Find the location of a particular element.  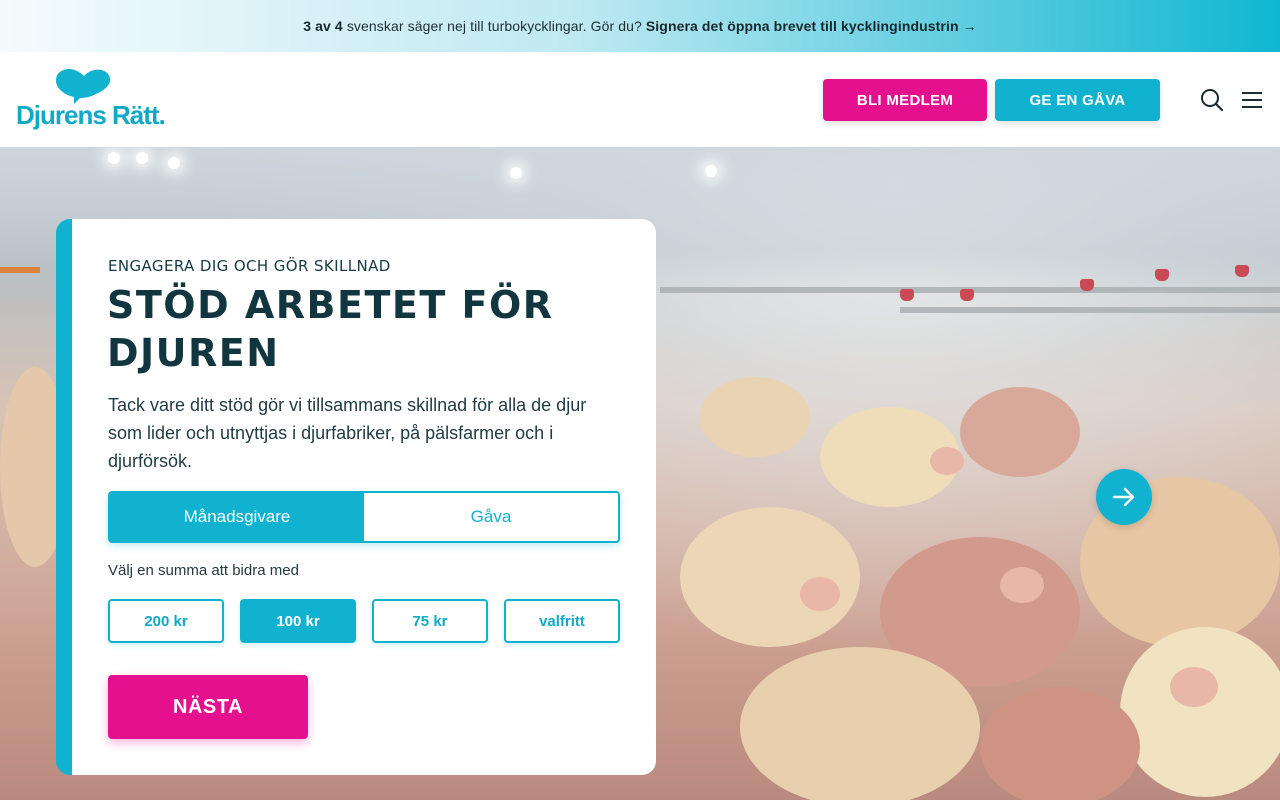

logo-wordmark: Djurens Rätt. is located at coordinates (91, 115).